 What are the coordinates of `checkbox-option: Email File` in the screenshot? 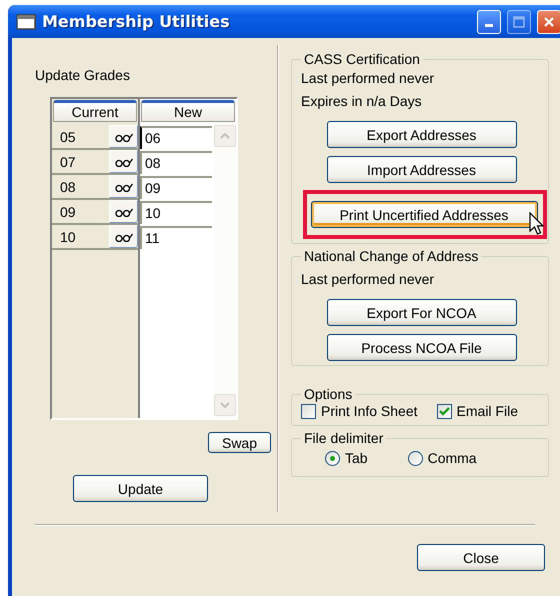 It's located at (477, 411).